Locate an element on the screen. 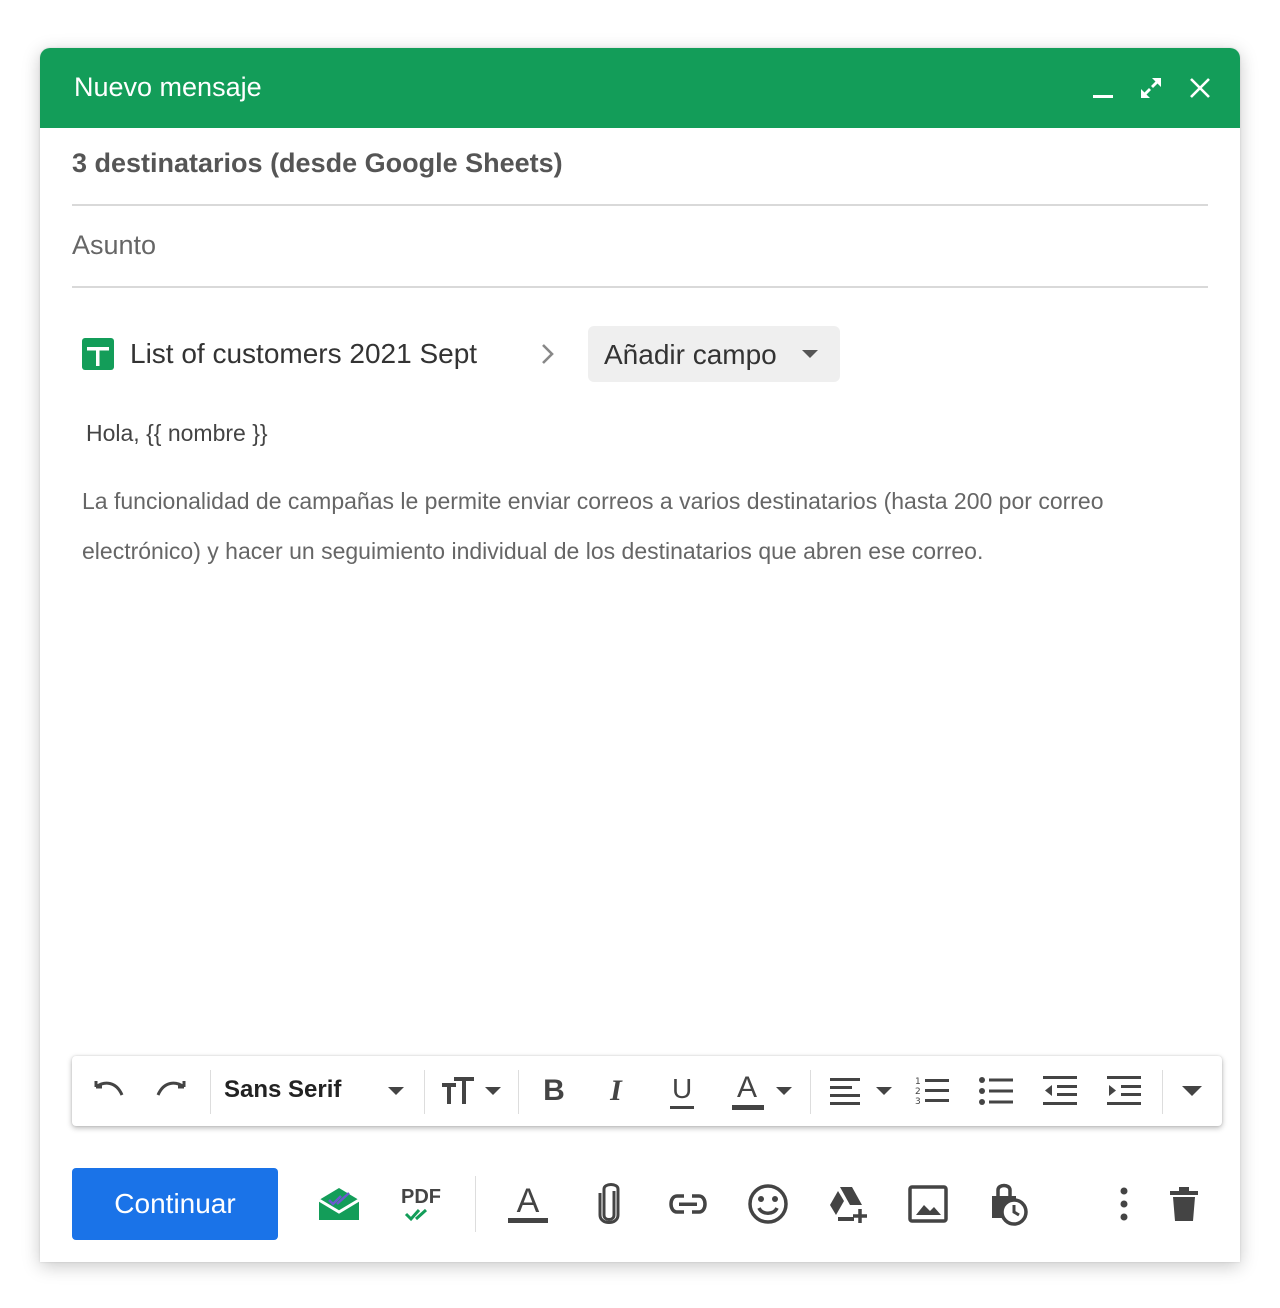  svg-text: 3 is located at coordinates (918, 1101).